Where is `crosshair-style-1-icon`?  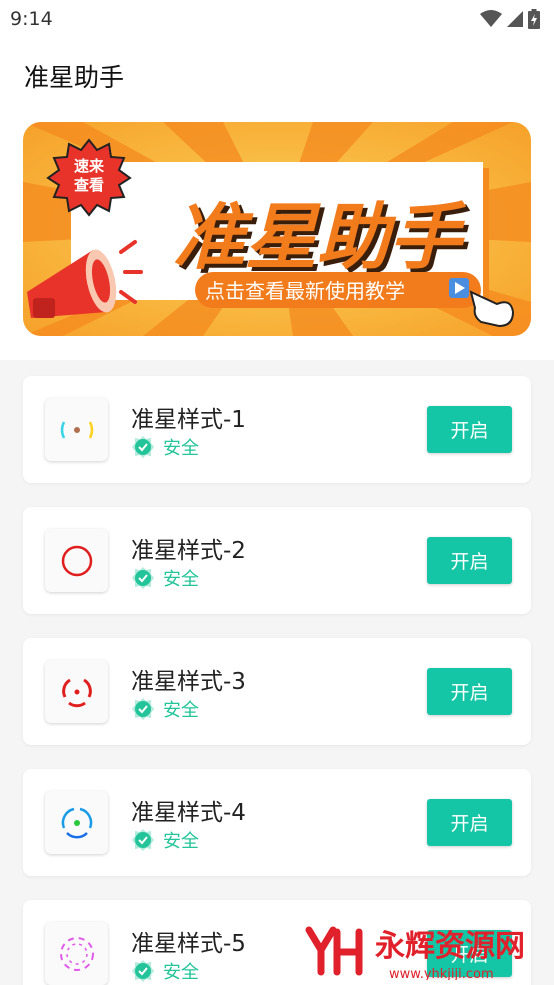 crosshair-style-1-icon is located at coordinates (76, 429).